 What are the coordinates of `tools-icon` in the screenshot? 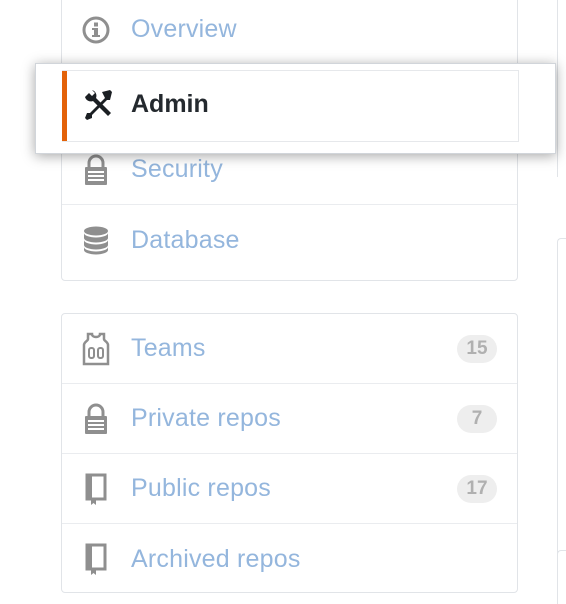 It's located at (97, 105).